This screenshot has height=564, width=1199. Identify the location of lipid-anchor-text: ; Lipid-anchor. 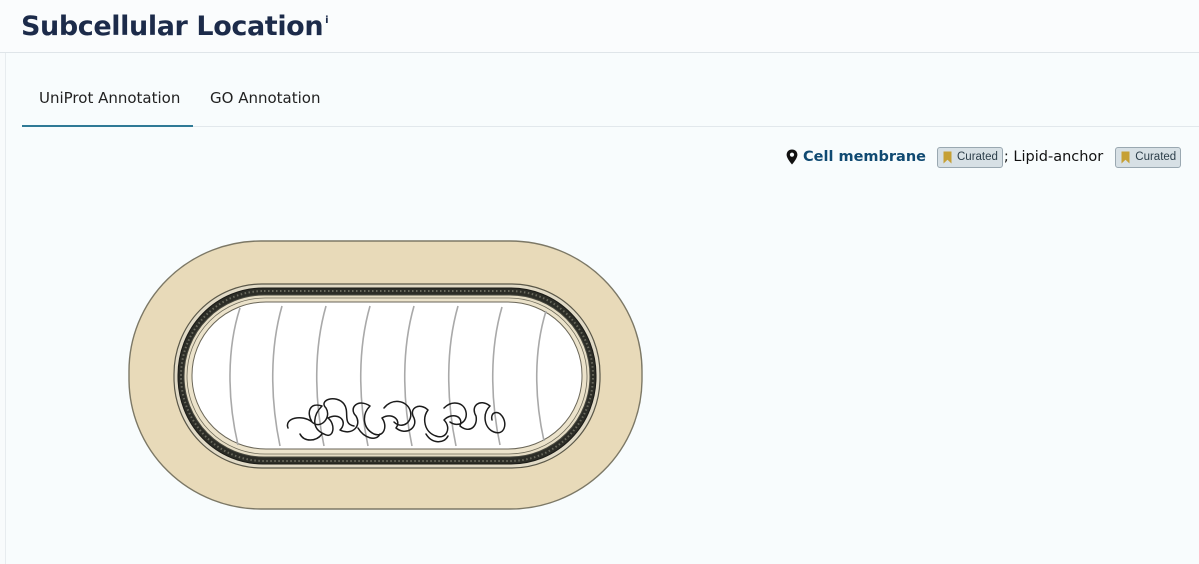
(1053, 157).